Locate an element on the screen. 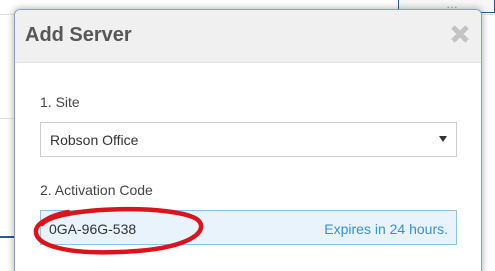 This screenshot has width=495, height=271. site-select: Robson Office is located at coordinates (248, 139).